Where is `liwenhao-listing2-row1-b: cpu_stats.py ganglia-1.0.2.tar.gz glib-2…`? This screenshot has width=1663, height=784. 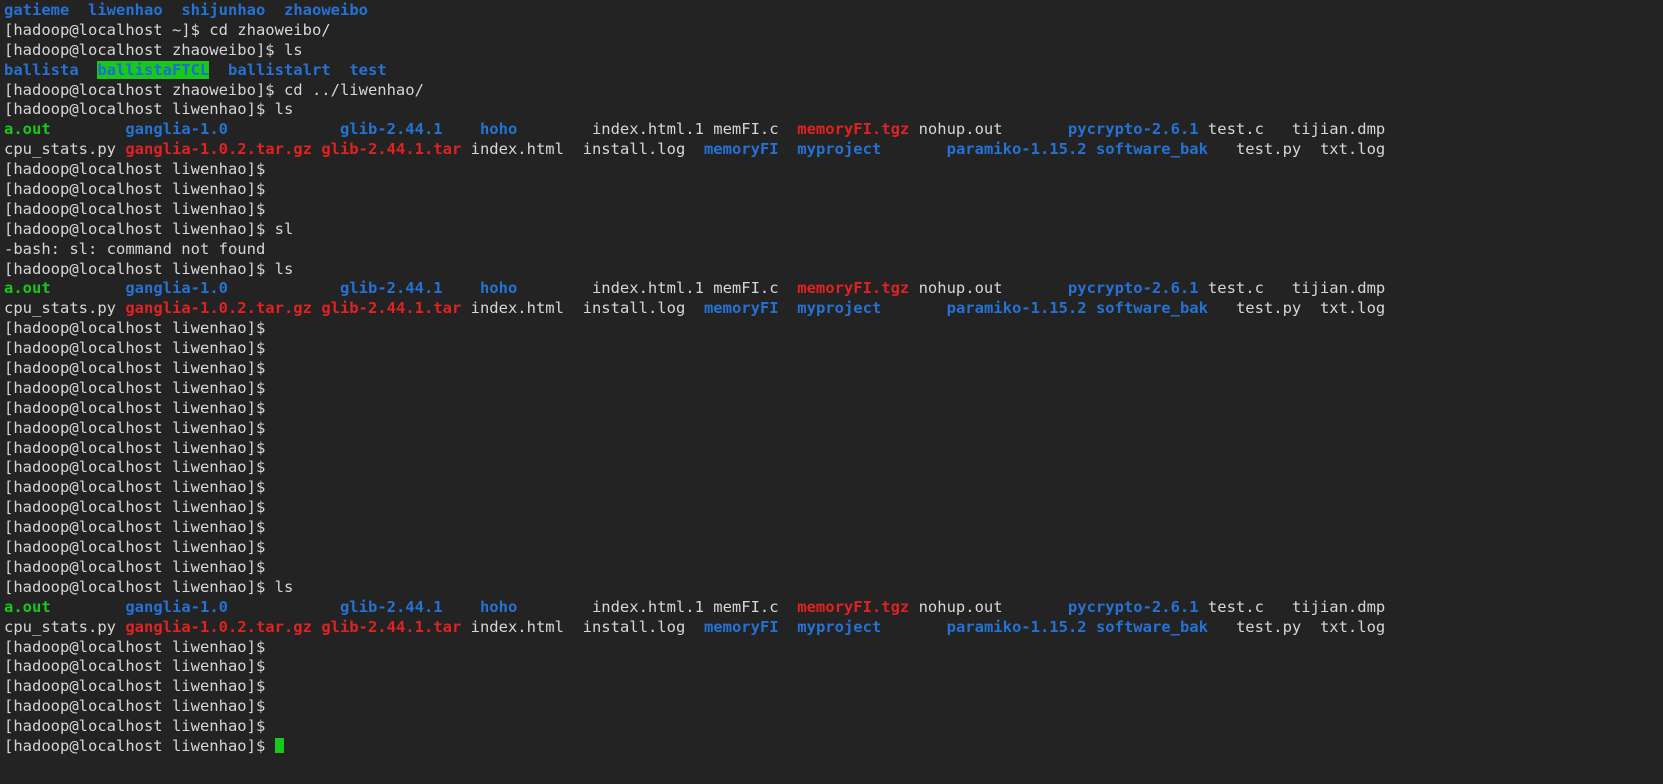
liwenhao-listing2-row1-b: cpu_stats.py ganglia-1.0.2.tar.gz glib-2… is located at coordinates (833, 309).